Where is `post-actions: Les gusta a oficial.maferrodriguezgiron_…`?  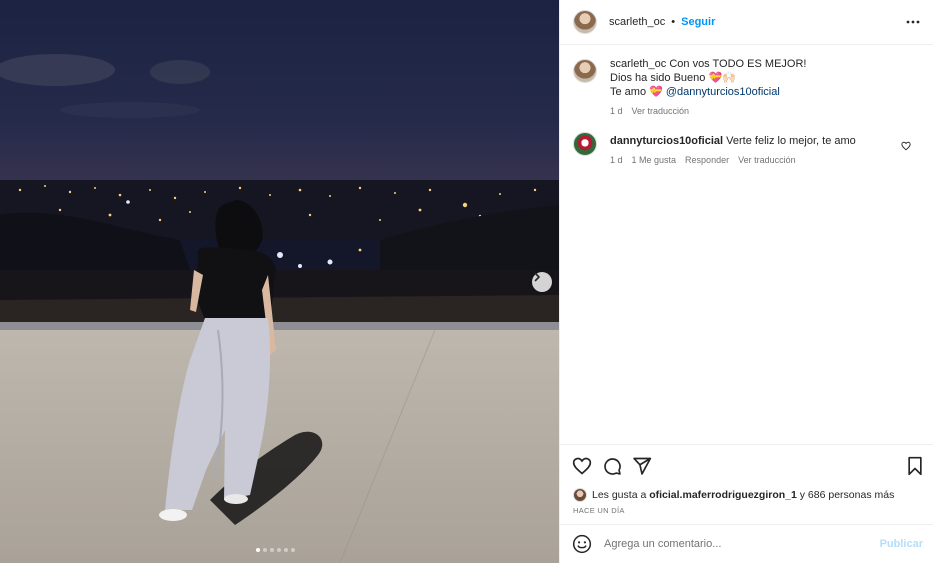
post-actions: Les gusta a oficial.maferrodriguezgiron_… is located at coordinates (746, 484).